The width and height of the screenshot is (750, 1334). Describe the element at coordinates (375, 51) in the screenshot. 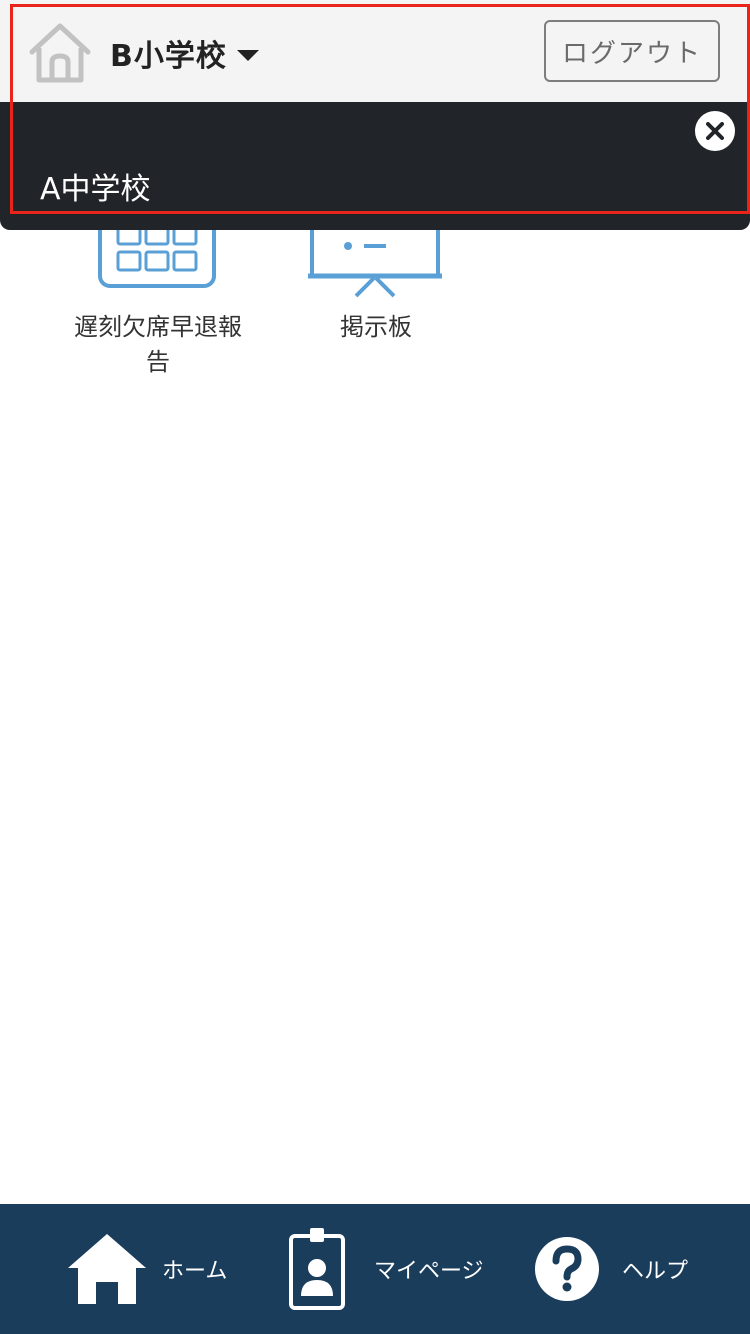

I see `app-header: B小学校 ログアウト` at that location.